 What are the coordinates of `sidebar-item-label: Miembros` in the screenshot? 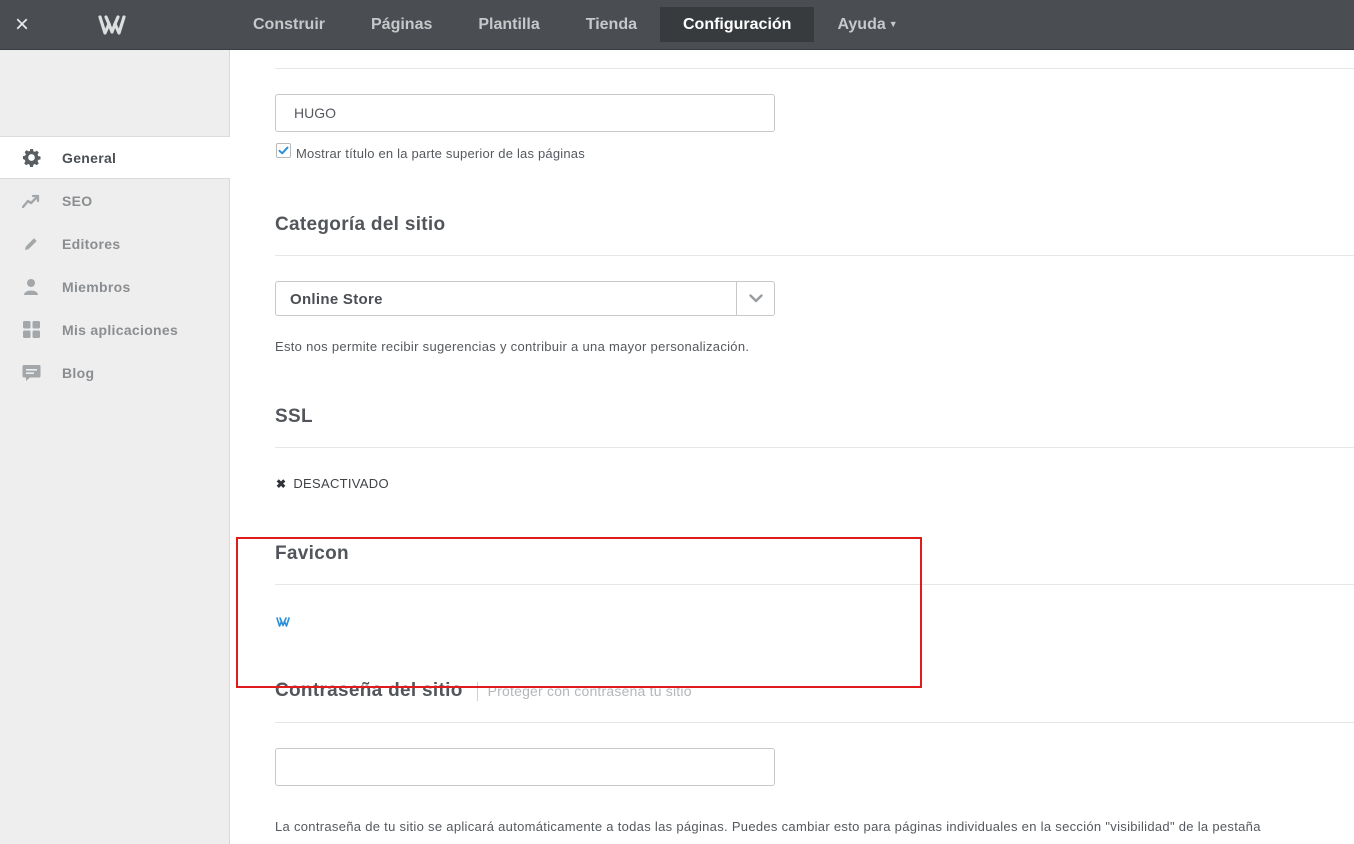 It's located at (96, 286).